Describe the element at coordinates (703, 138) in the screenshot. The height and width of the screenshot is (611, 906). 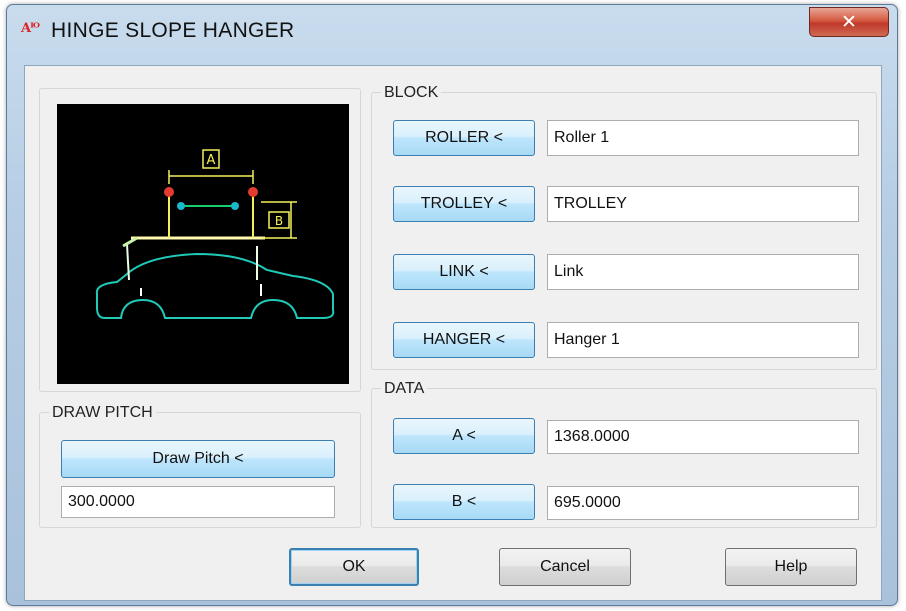
I see `roller-field: Roller 1` at that location.